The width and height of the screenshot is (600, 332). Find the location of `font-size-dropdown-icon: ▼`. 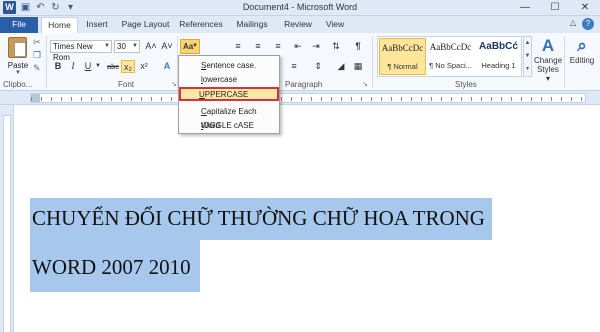

font-size-dropdown-icon: ▼ is located at coordinates (135, 46).